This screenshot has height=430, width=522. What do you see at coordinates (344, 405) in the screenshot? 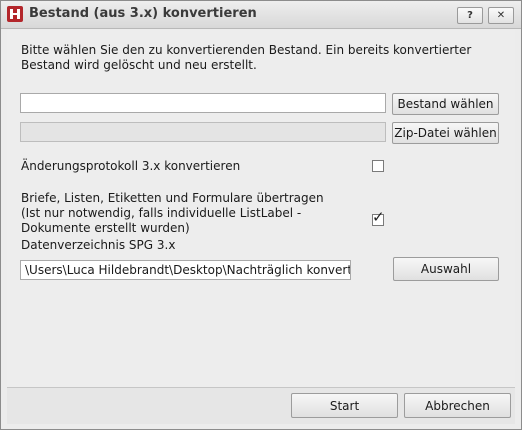
I see `start-button: Start` at bounding box center [344, 405].